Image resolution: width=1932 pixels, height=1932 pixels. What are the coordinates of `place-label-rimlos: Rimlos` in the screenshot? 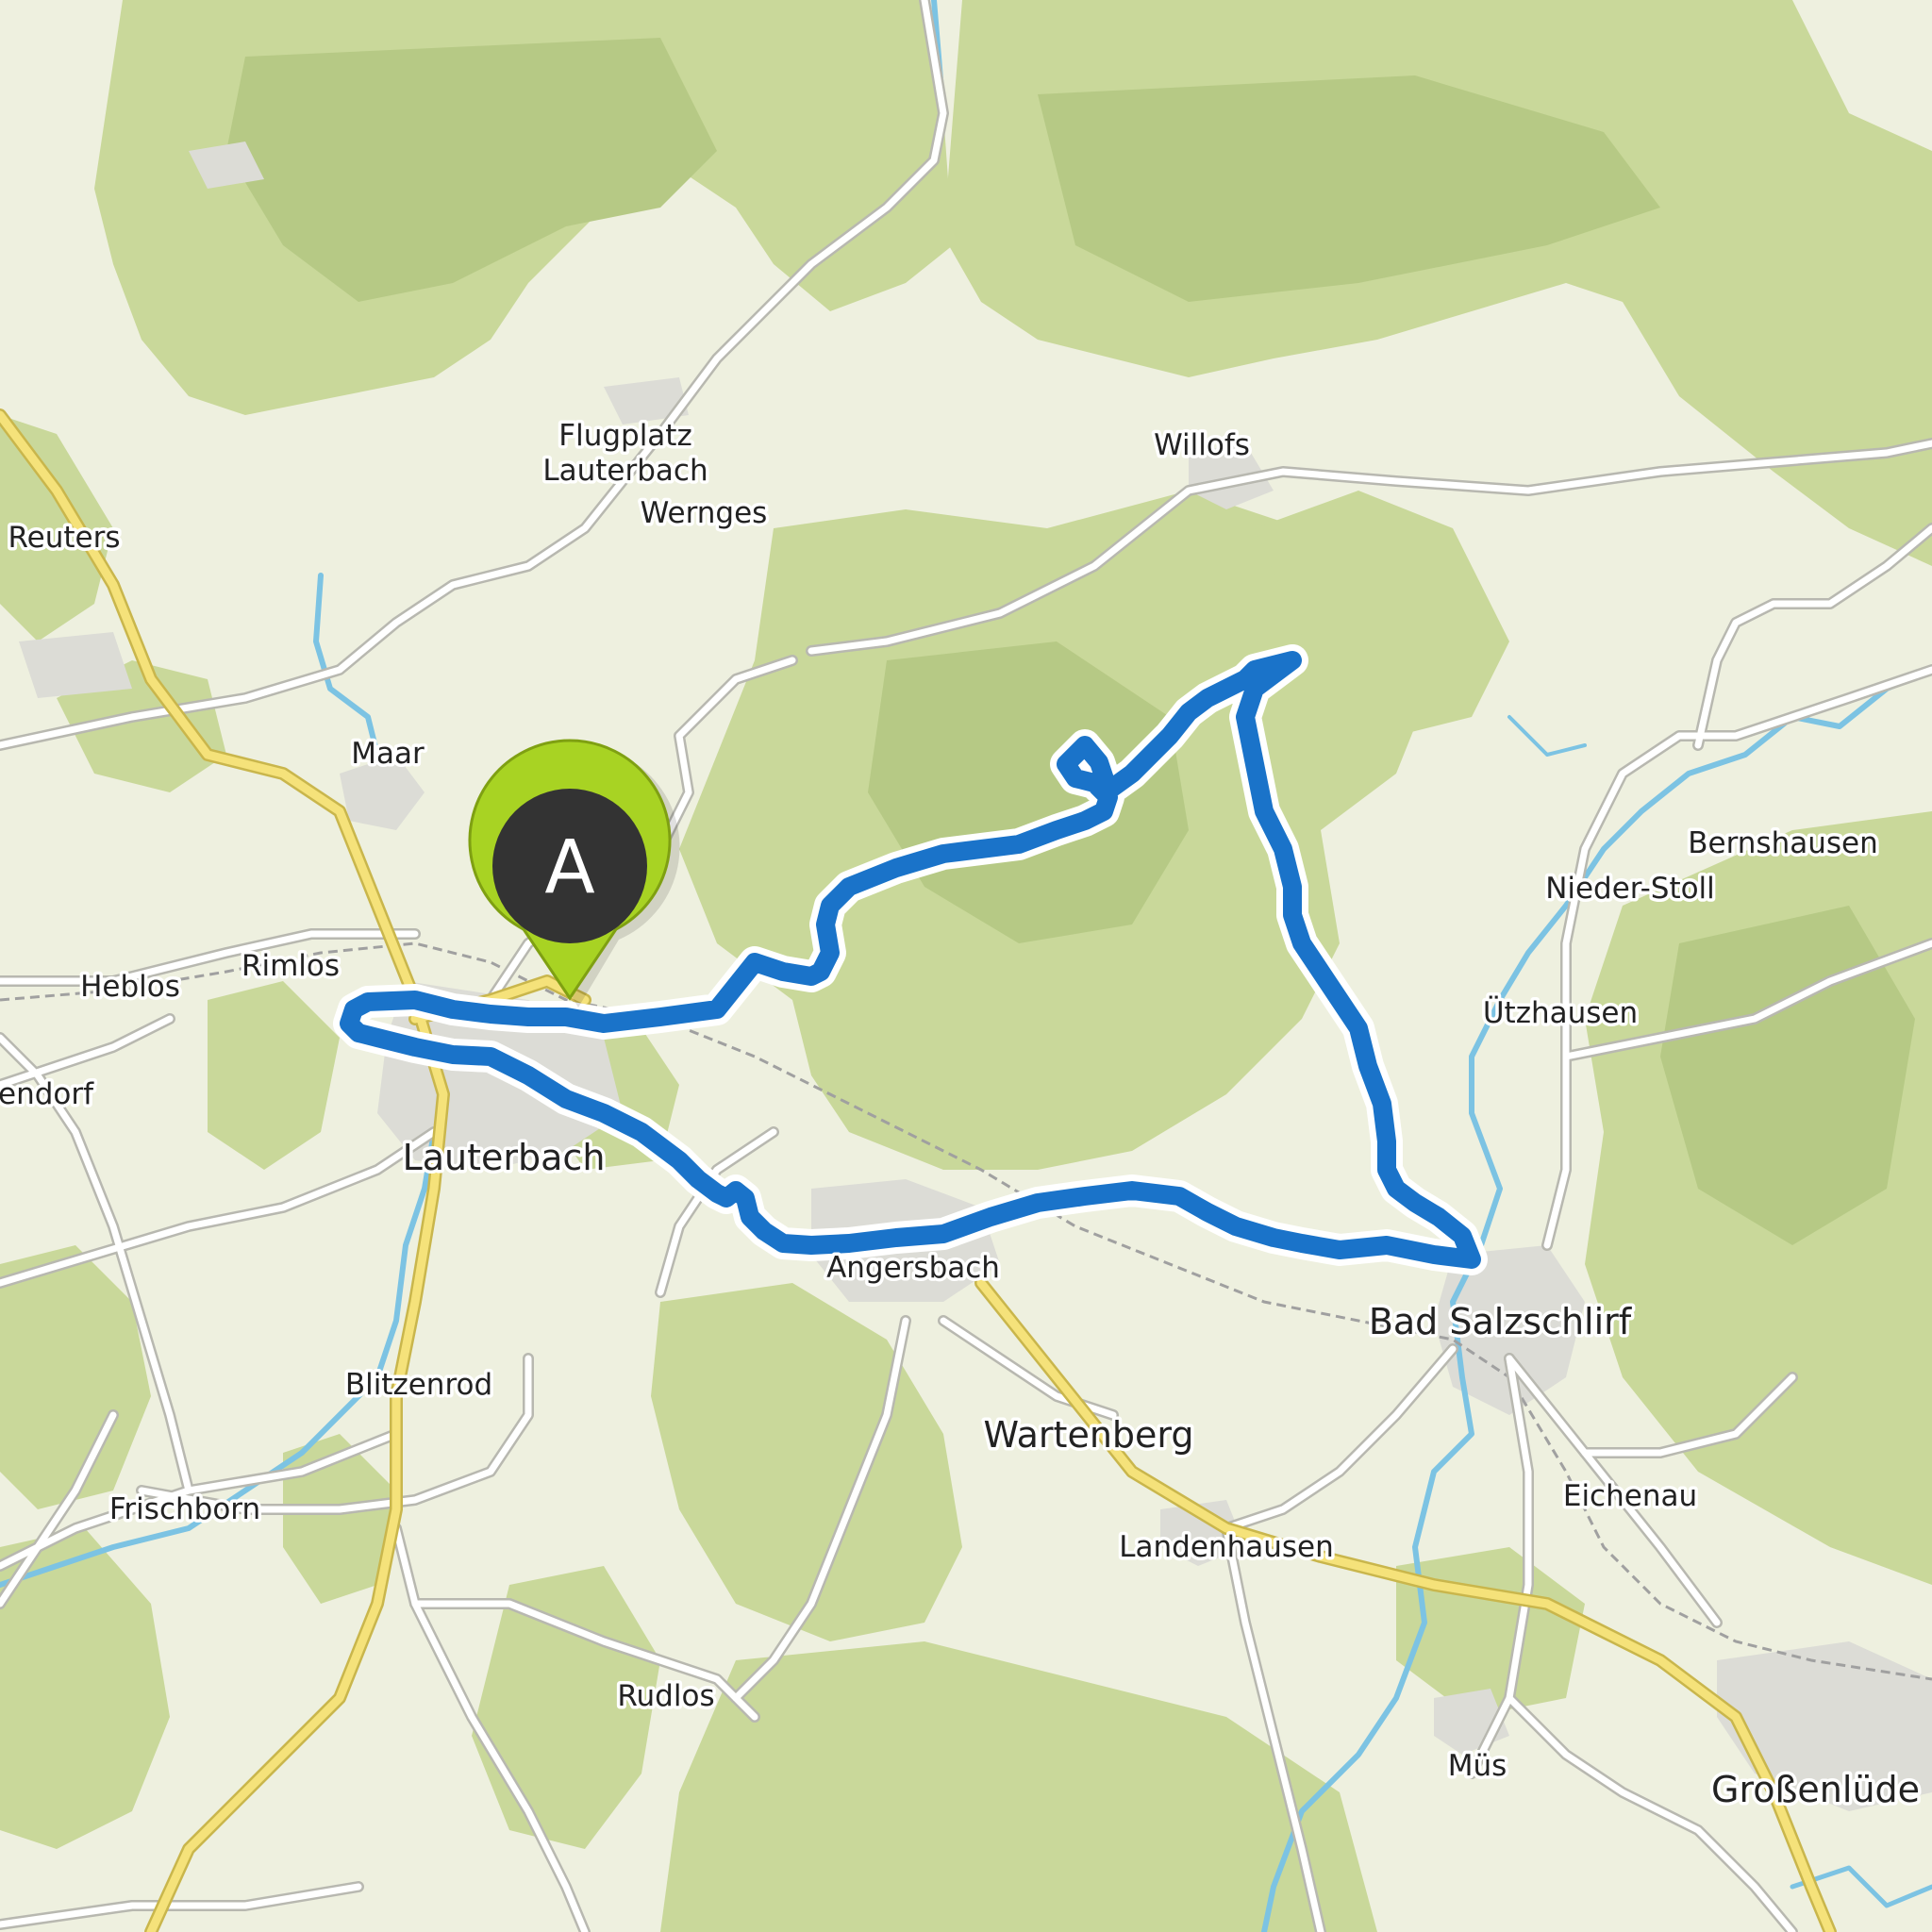 It's located at (291, 966).